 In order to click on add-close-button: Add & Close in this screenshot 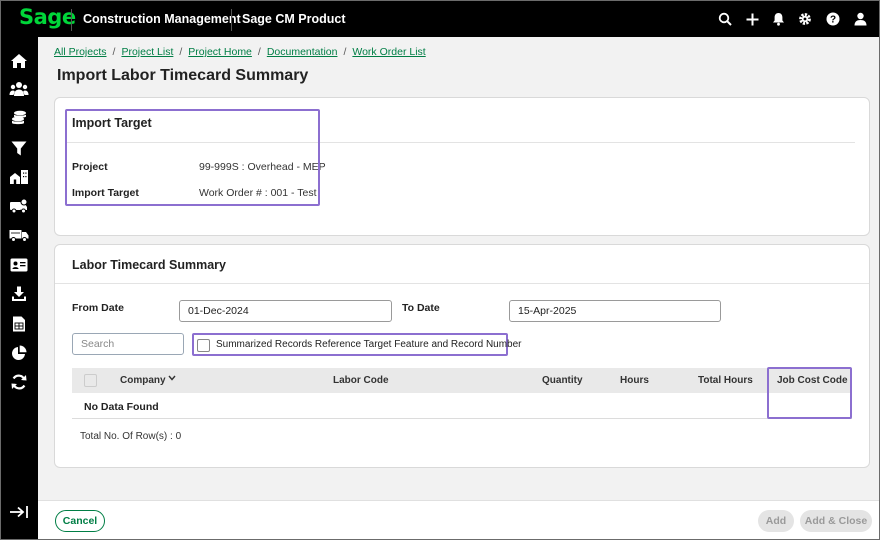, I will do `click(836, 521)`.